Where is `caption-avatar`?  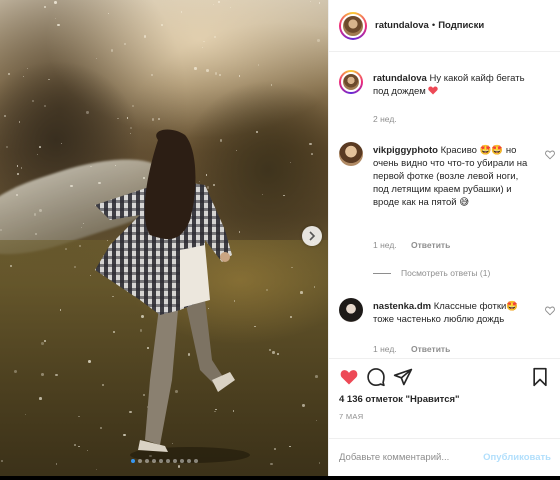 caption-avatar is located at coordinates (351, 82).